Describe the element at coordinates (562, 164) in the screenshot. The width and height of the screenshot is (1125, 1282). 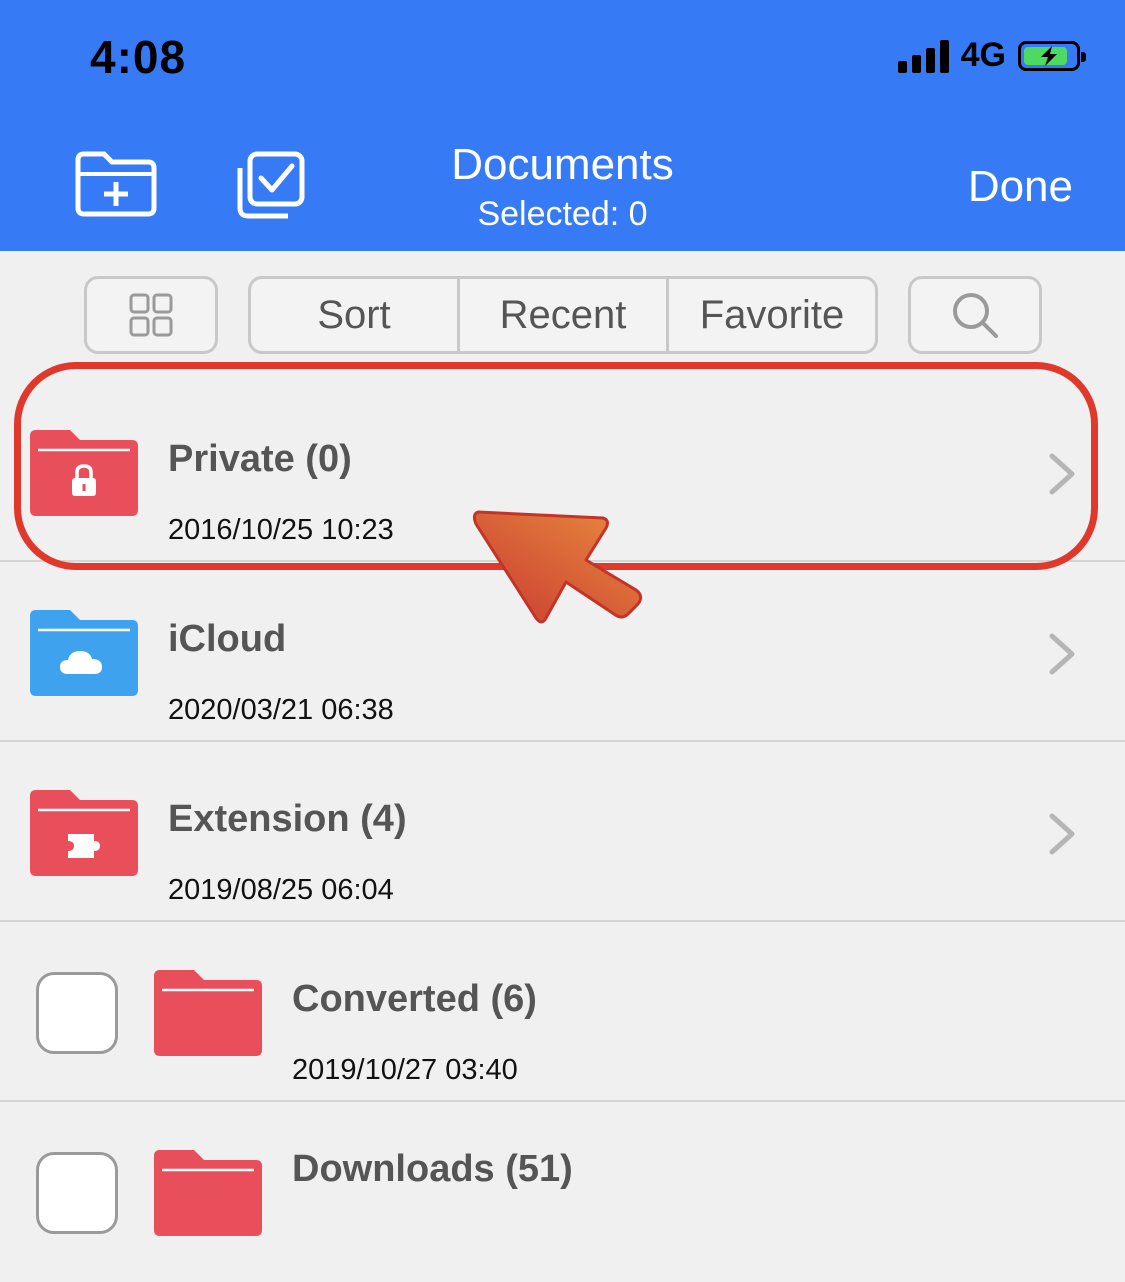
I see `page-title: Documents` at that location.